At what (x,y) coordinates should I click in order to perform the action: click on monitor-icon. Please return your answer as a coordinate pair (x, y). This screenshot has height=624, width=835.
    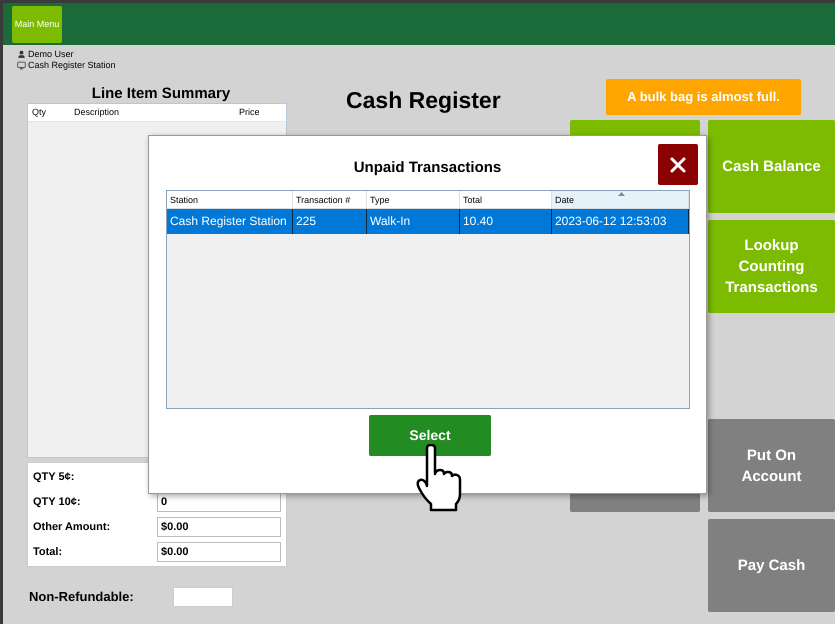
    Looking at the image, I should click on (21, 65).